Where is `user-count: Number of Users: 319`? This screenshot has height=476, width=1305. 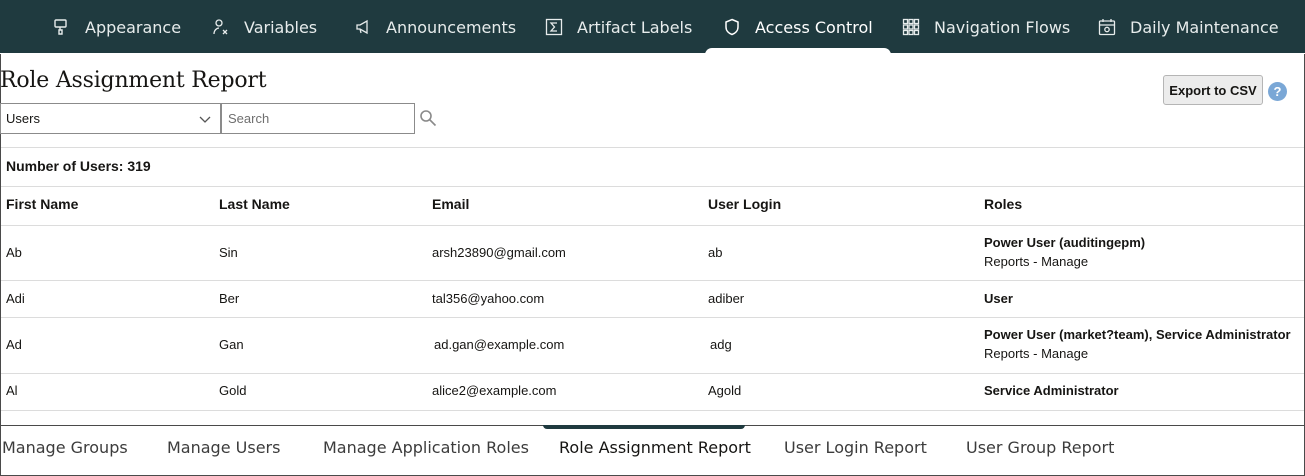
user-count: Number of Users: 319 is located at coordinates (78, 166).